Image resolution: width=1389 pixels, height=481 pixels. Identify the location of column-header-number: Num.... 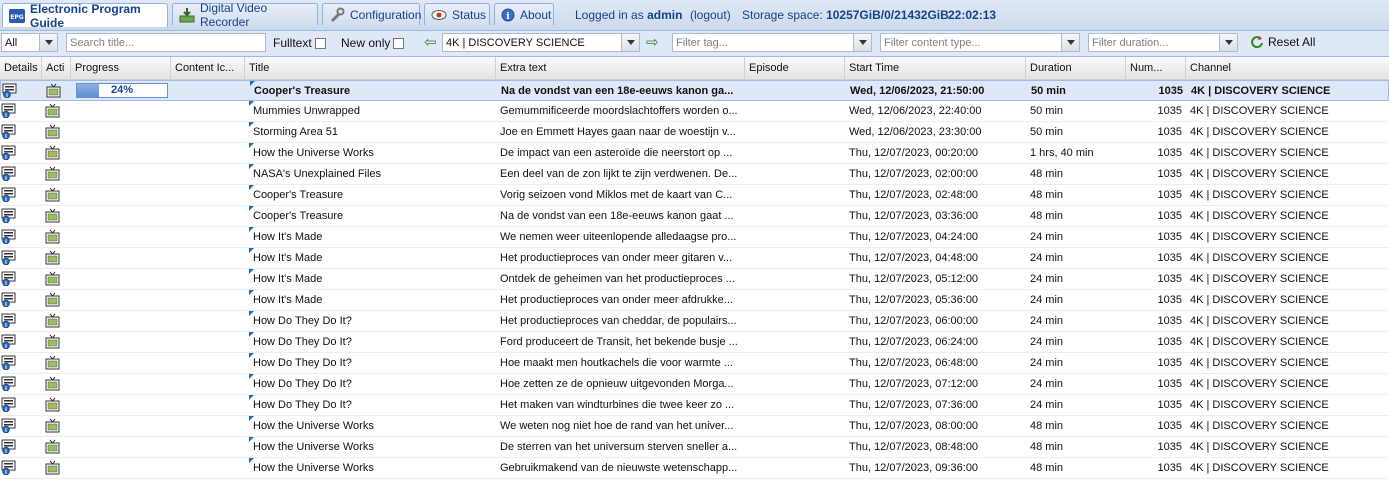
(1156, 68).